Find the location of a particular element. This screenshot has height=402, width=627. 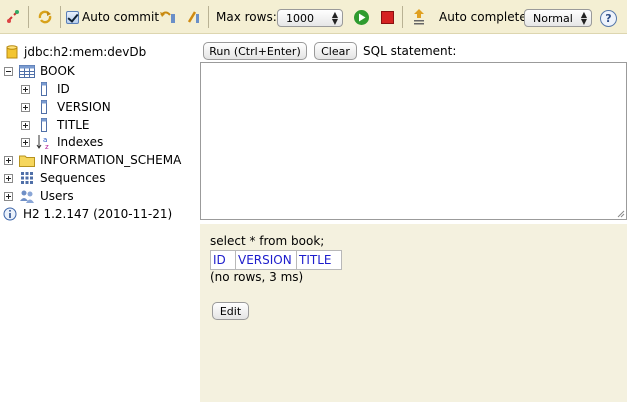

info-icon is located at coordinates (10, 214).